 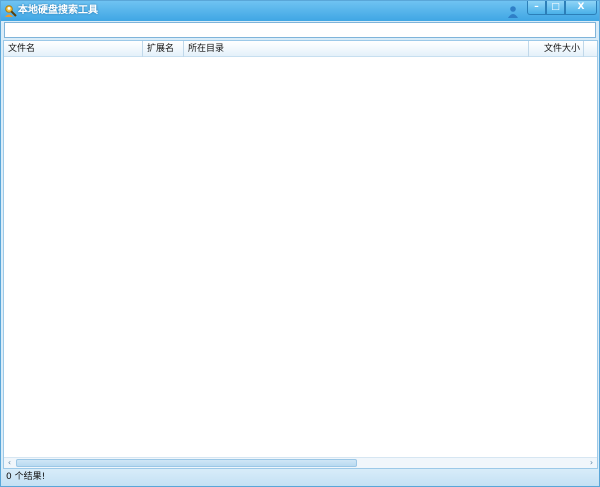 What do you see at coordinates (163, 49) in the screenshot?
I see `column-header-extension: 扩展名` at bounding box center [163, 49].